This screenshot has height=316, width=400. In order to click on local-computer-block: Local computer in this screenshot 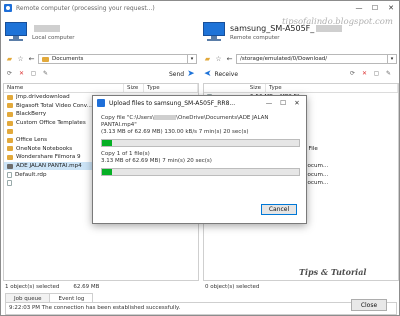, I will do `click(40, 32)`.